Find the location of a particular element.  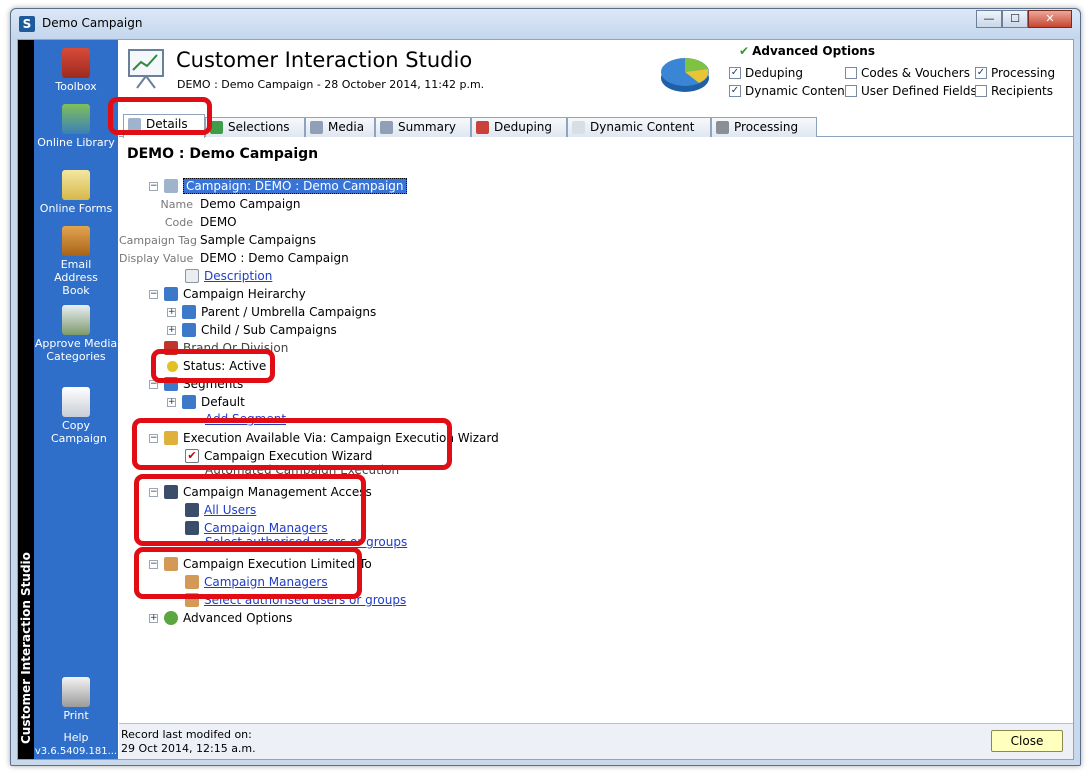

checkbox-recipients is located at coordinates (981, 91).